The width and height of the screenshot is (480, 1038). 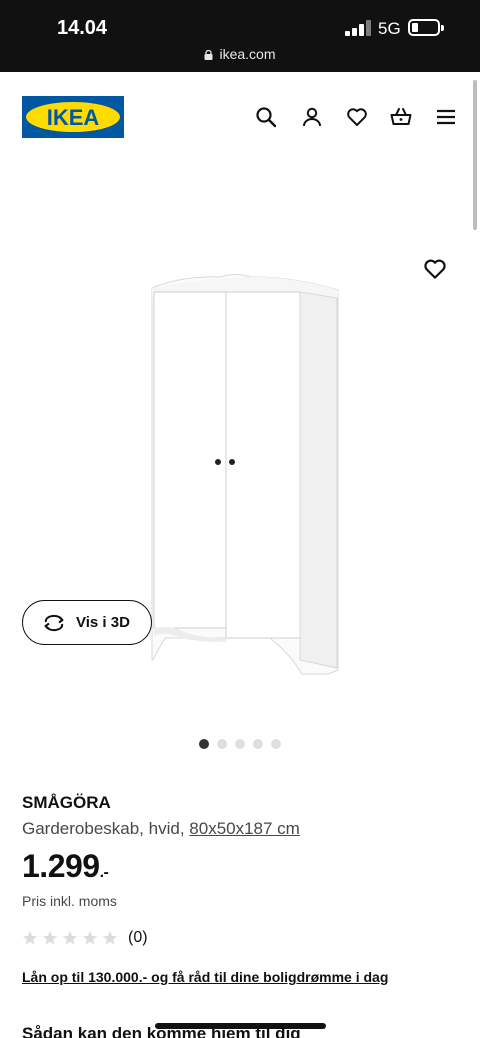 I want to click on product-price: 1.299.-, so click(x=65, y=866).